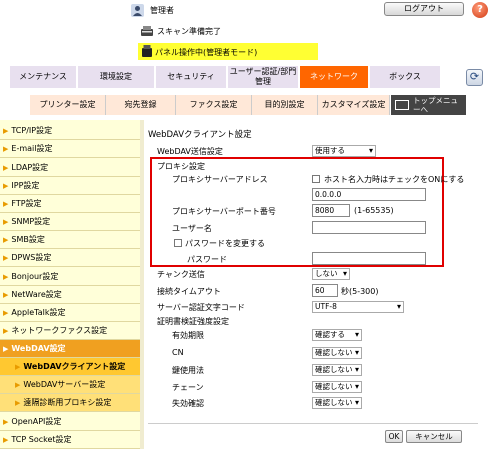  I want to click on tab-network: ネットワーク, so click(334, 77).